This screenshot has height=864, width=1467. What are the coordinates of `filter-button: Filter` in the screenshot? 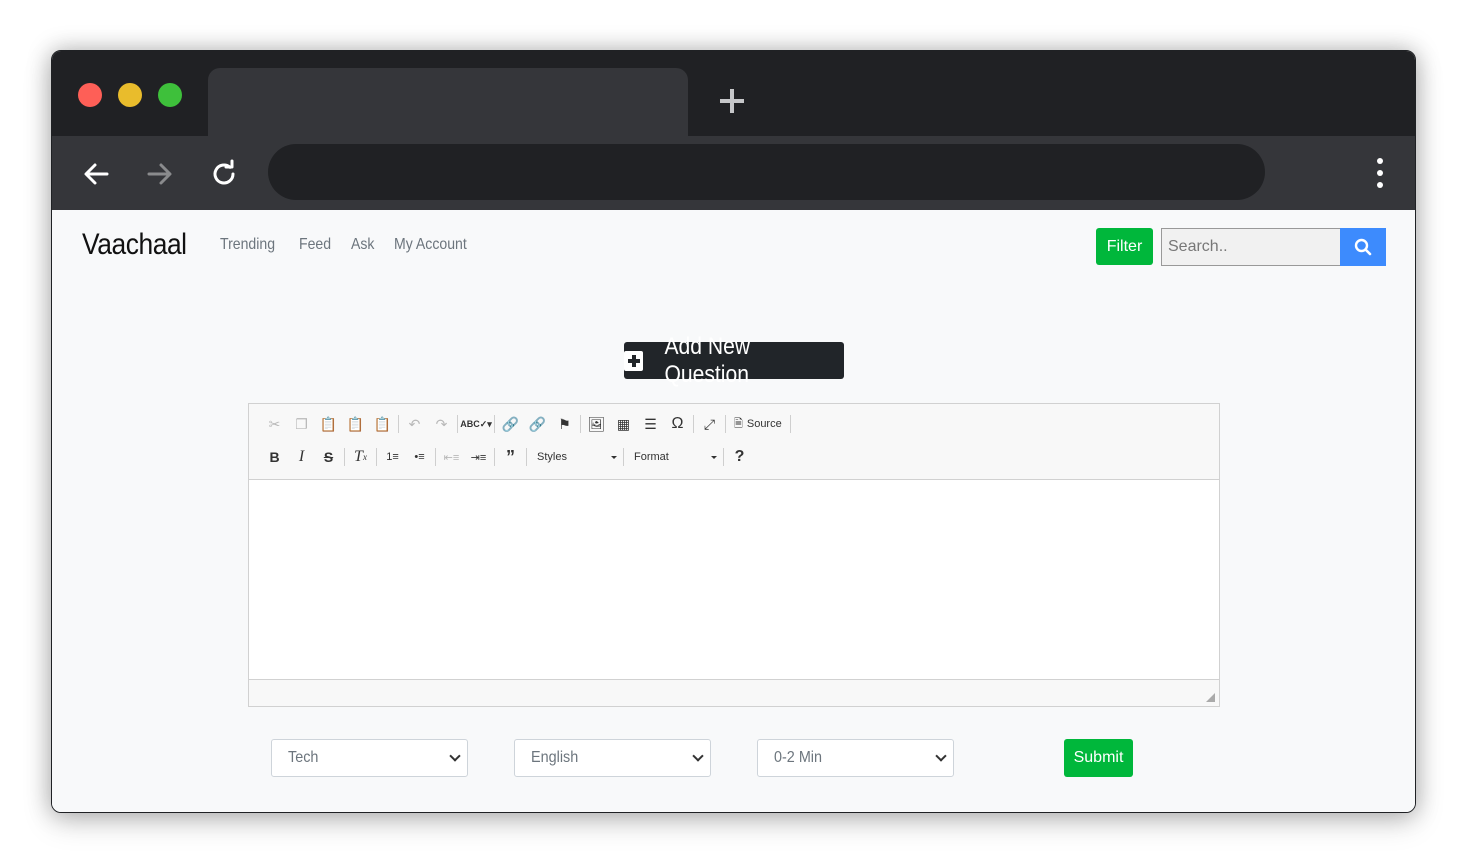 It's located at (1124, 246).